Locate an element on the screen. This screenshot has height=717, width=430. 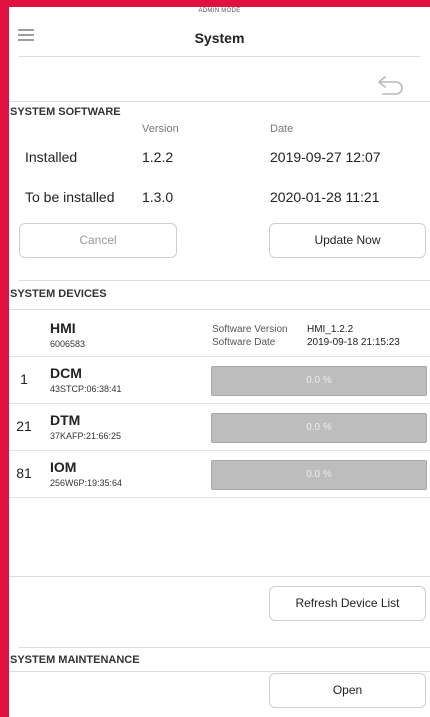
installed-version: 1.2.2 is located at coordinates (158, 157).